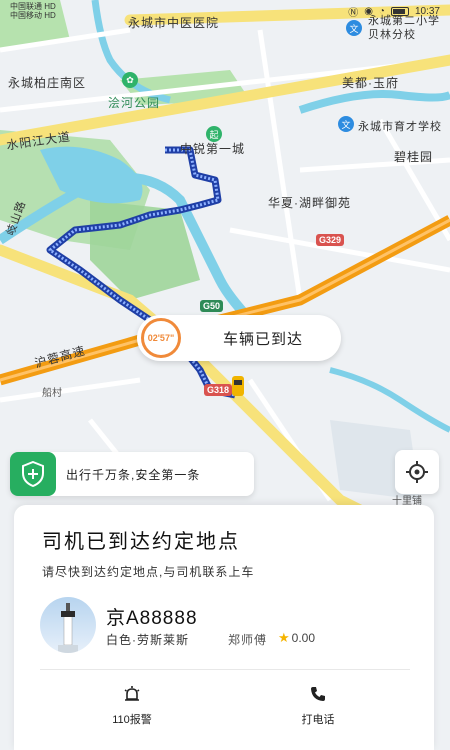 This screenshot has width=450, height=750. I want to click on driver-rating: ★ 0.00, so click(296, 638).